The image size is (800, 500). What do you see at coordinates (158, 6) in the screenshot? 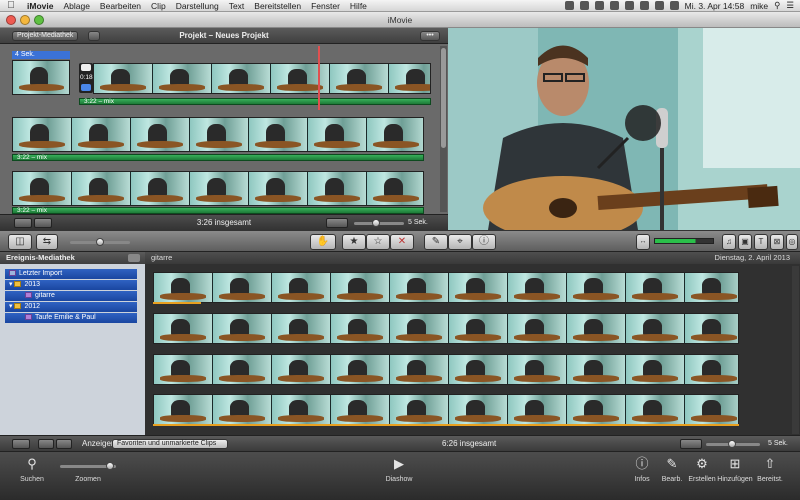
I see `menu-clip: Clip` at bounding box center [158, 6].